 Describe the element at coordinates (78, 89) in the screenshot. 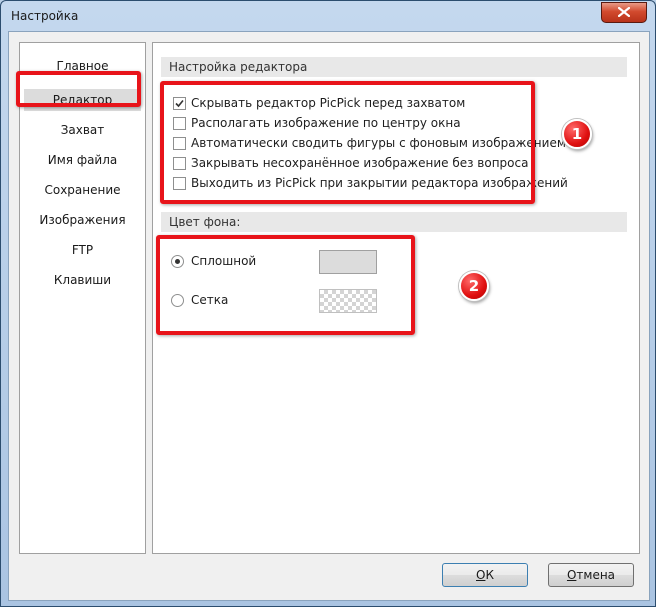

I see `highlight-editor-tab` at that location.